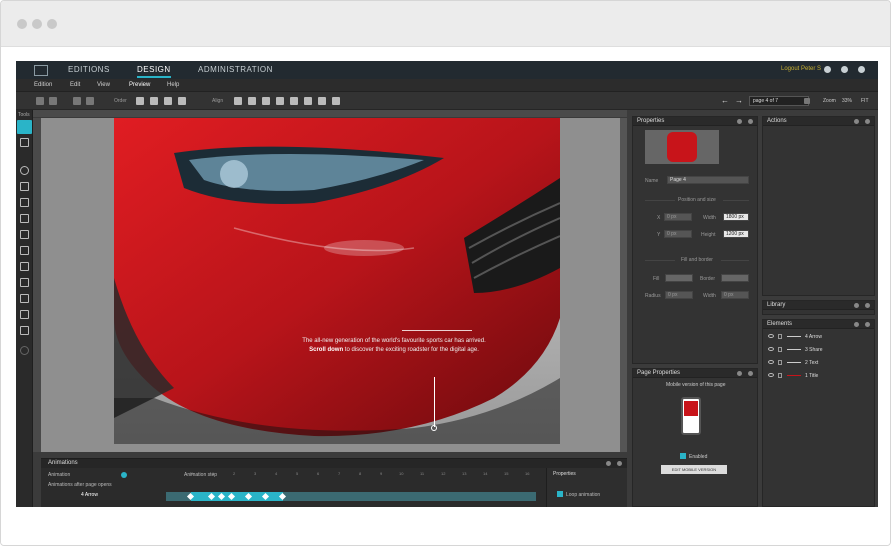 This screenshot has width=891, height=546. What do you see at coordinates (24, 250) in the screenshot?
I see `video-tool-icon` at bounding box center [24, 250].